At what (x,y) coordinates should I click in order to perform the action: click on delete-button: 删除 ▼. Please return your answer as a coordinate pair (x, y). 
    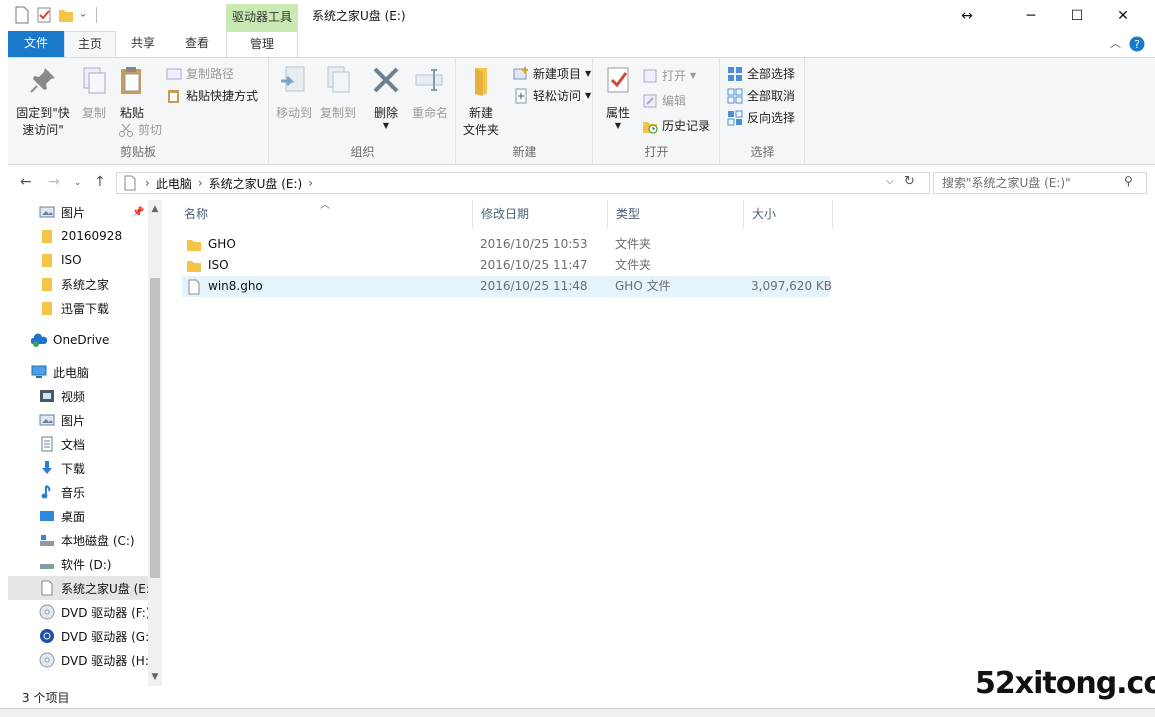
    Looking at the image, I should click on (386, 97).